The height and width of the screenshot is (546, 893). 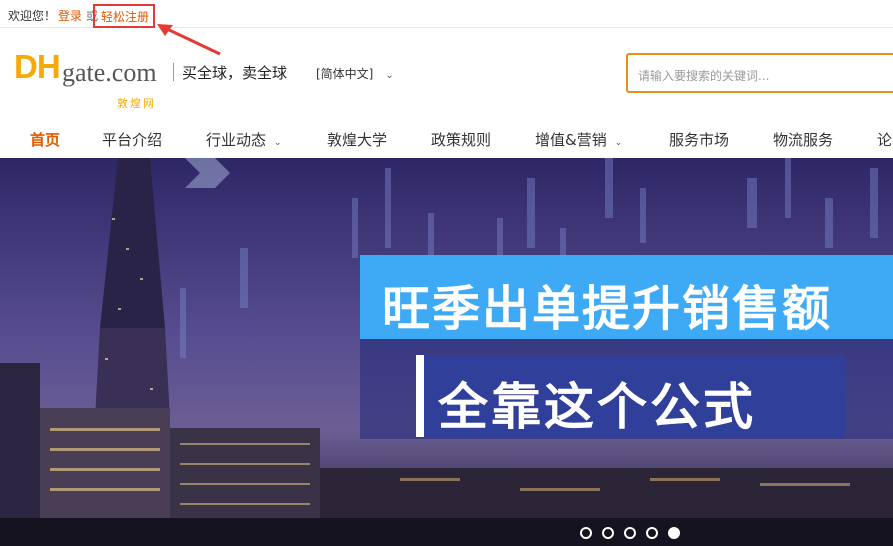 I want to click on dhgate-logo: DH gate.com 敦煌网, so click(x=89, y=79).